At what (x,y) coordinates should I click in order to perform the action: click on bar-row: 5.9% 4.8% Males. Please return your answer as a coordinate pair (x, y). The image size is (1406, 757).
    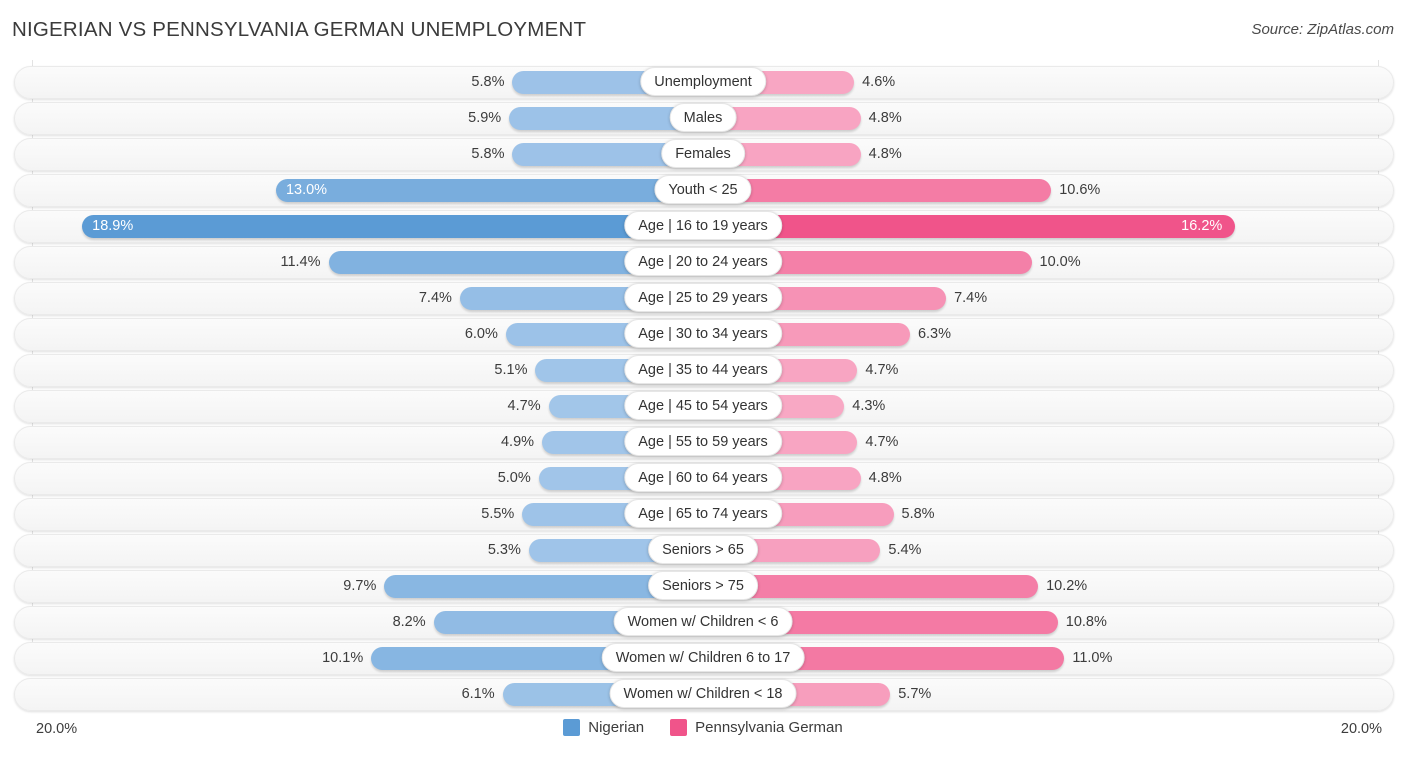
    Looking at the image, I should click on (704, 118).